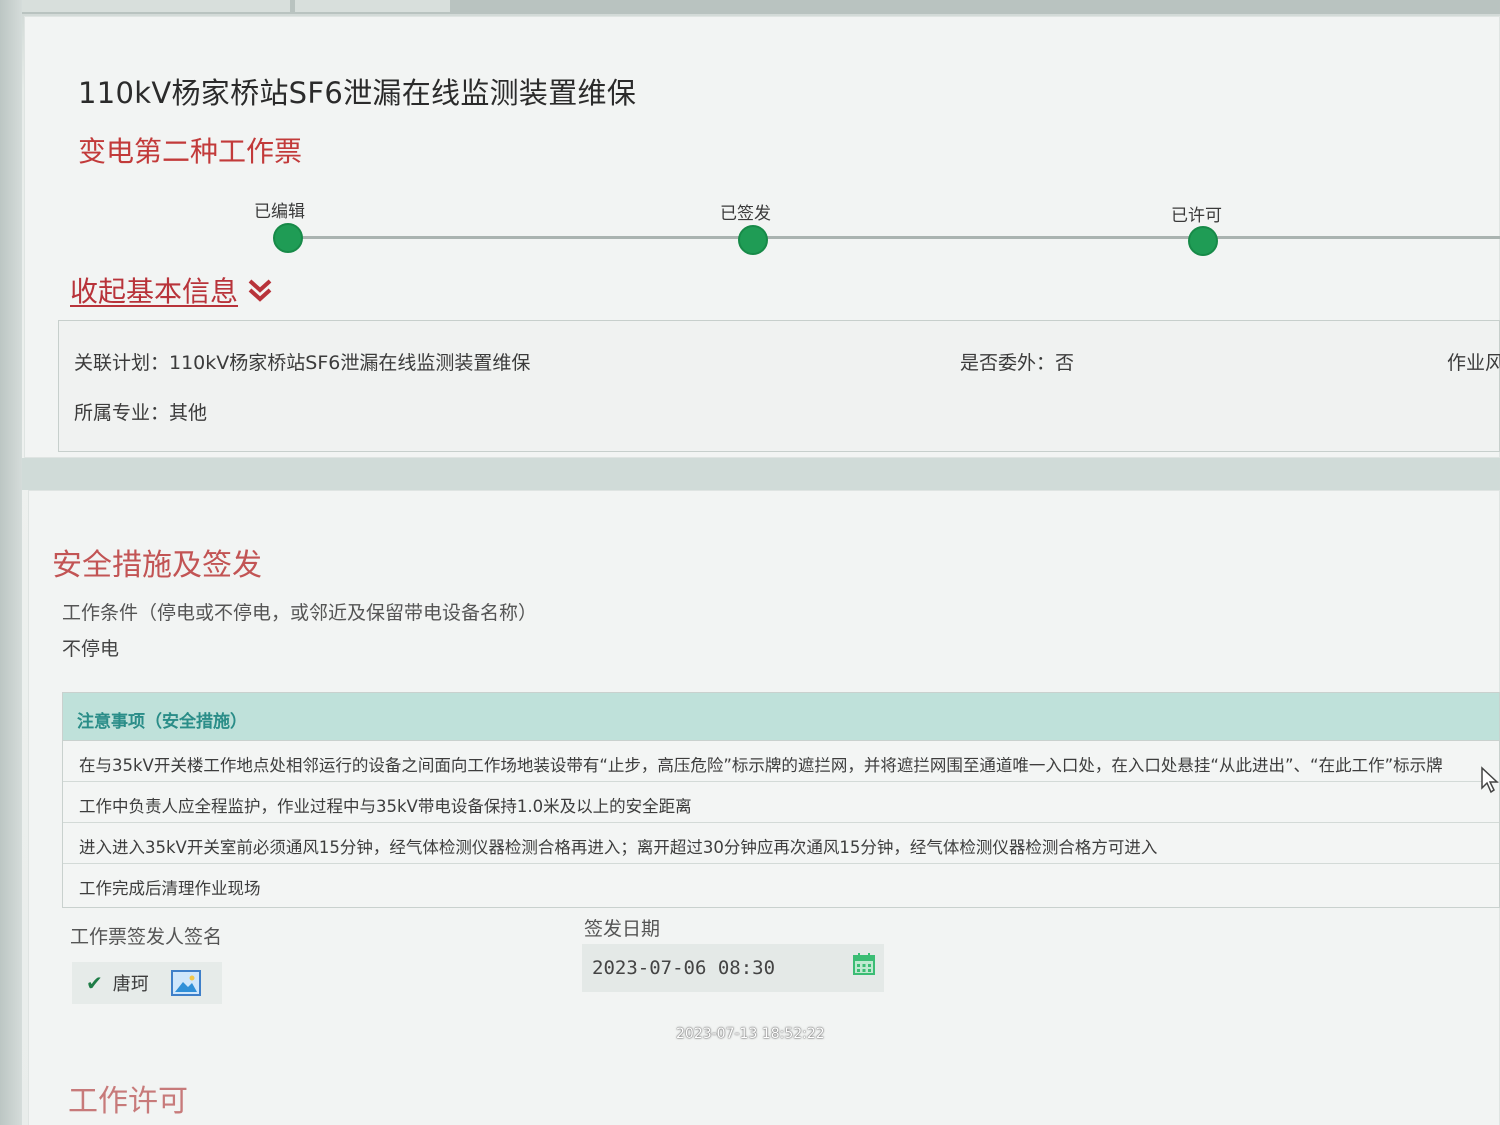 The image size is (1500, 1125). What do you see at coordinates (94, 983) in the screenshot?
I see `check-icon: ✔` at bounding box center [94, 983].